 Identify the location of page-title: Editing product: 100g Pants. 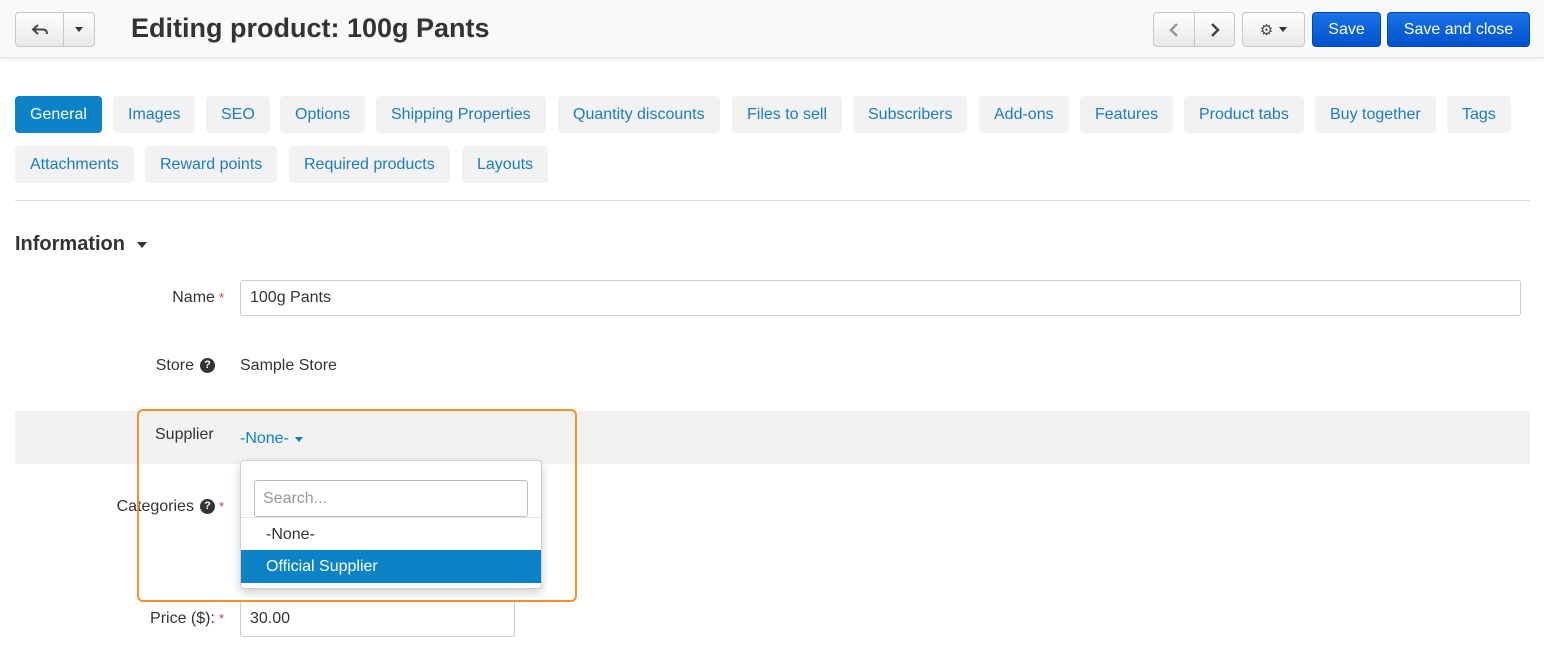
(310, 28).